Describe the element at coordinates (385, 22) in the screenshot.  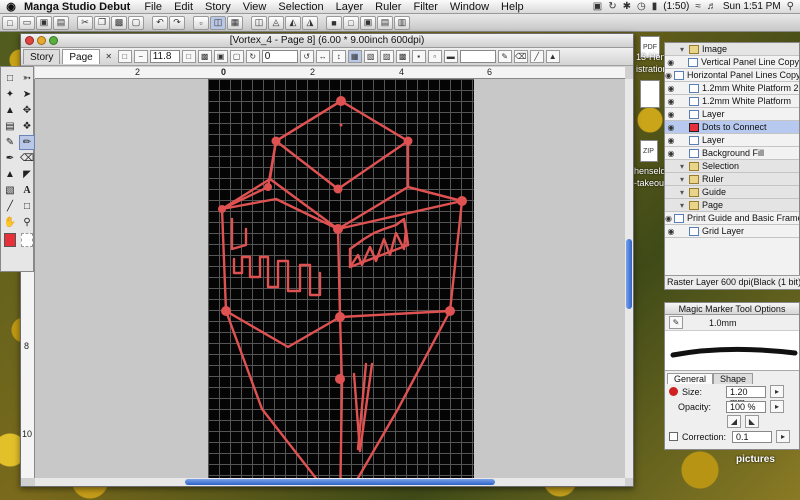
I see `palette-d-icon: ▤` at that location.